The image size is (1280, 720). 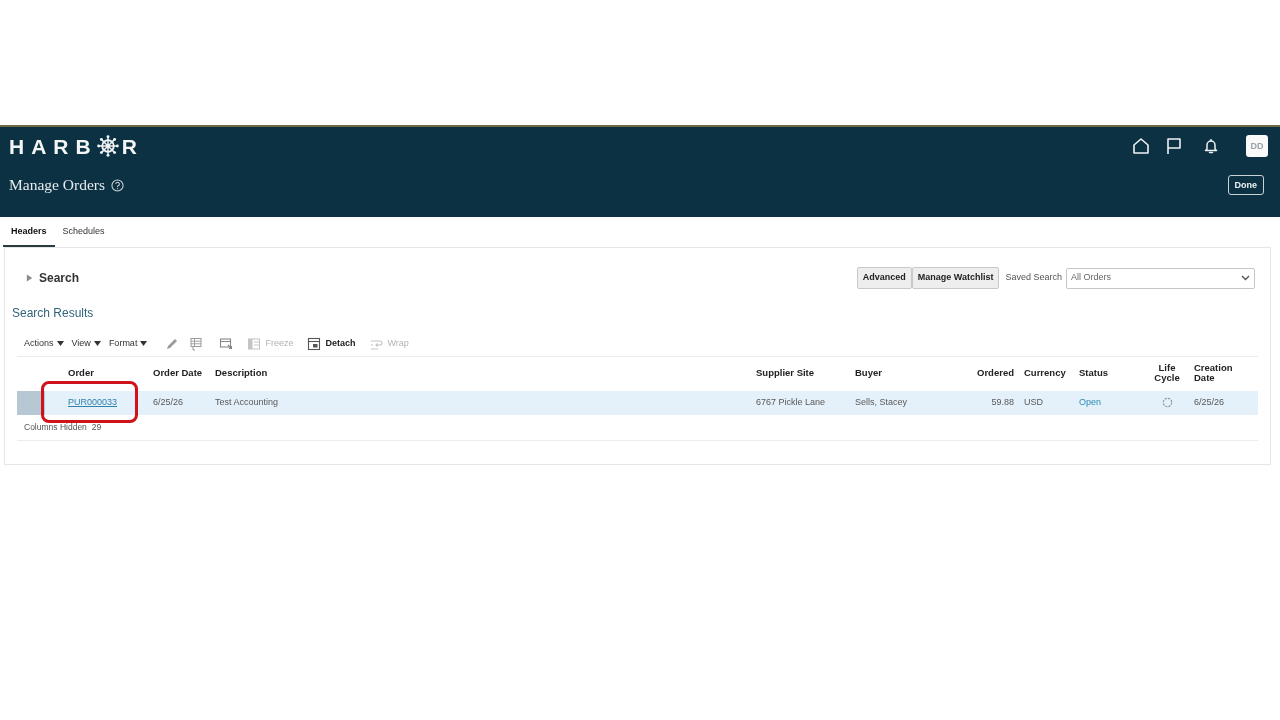 What do you see at coordinates (884, 278) in the screenshot?
I see `advanced-button: Advanced` at bounding box center [884, 278].